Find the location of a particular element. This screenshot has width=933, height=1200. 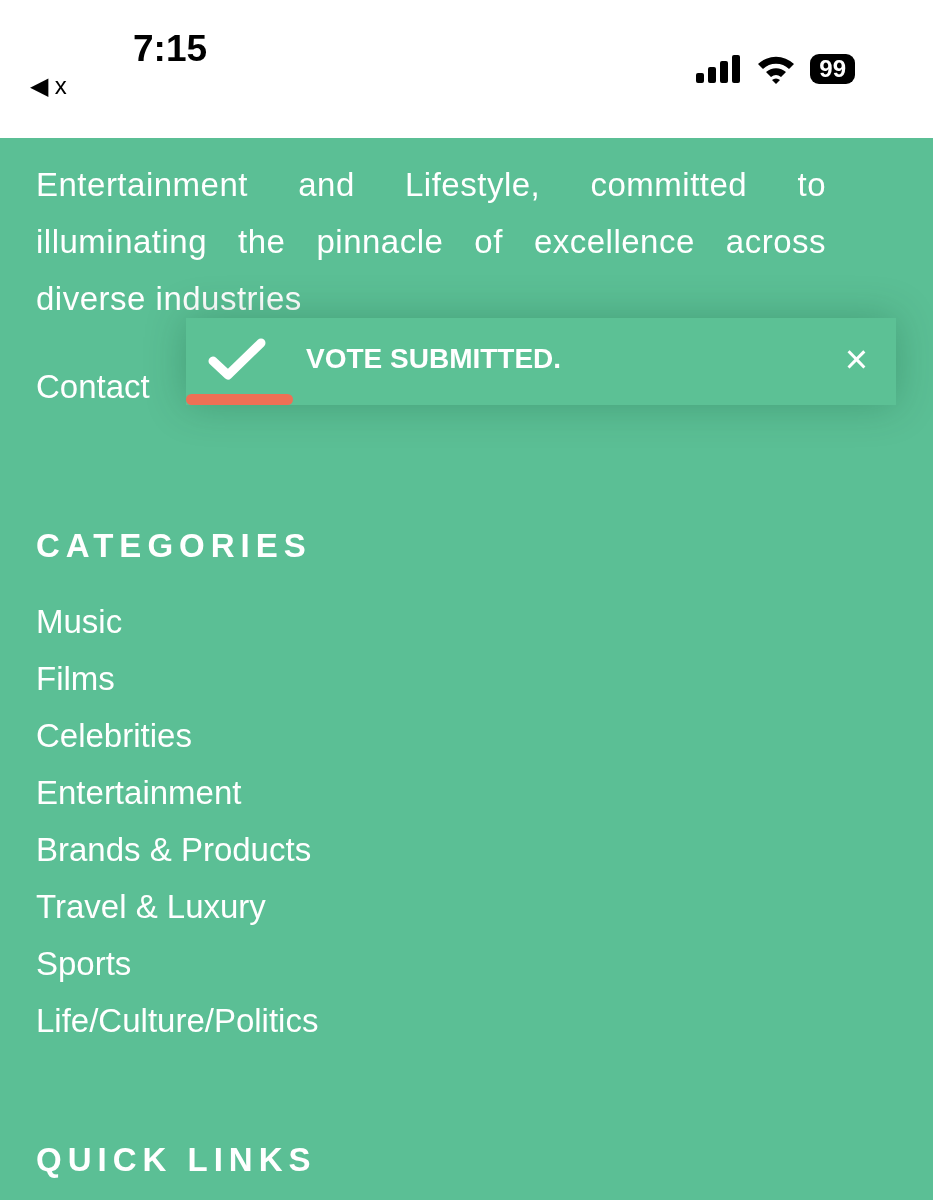

contact-link: Contact is located at coordinates (93, 387).